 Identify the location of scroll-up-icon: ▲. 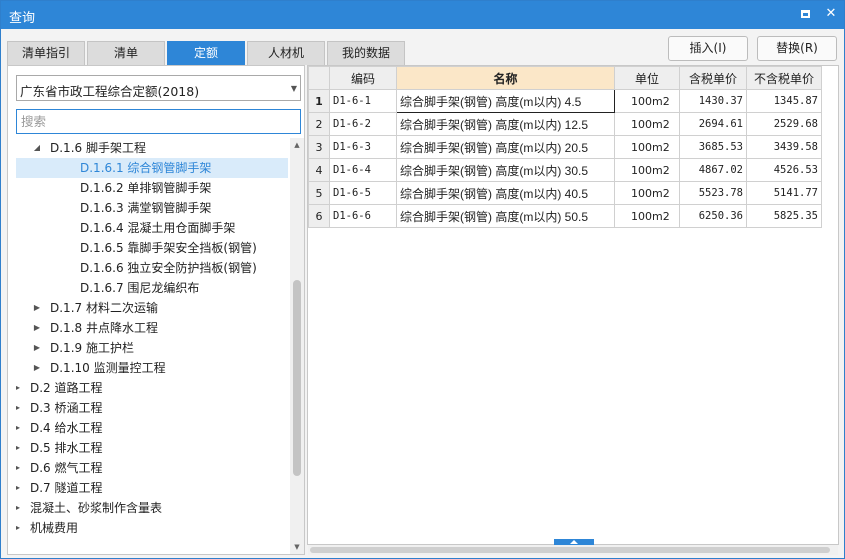
(297, 145).